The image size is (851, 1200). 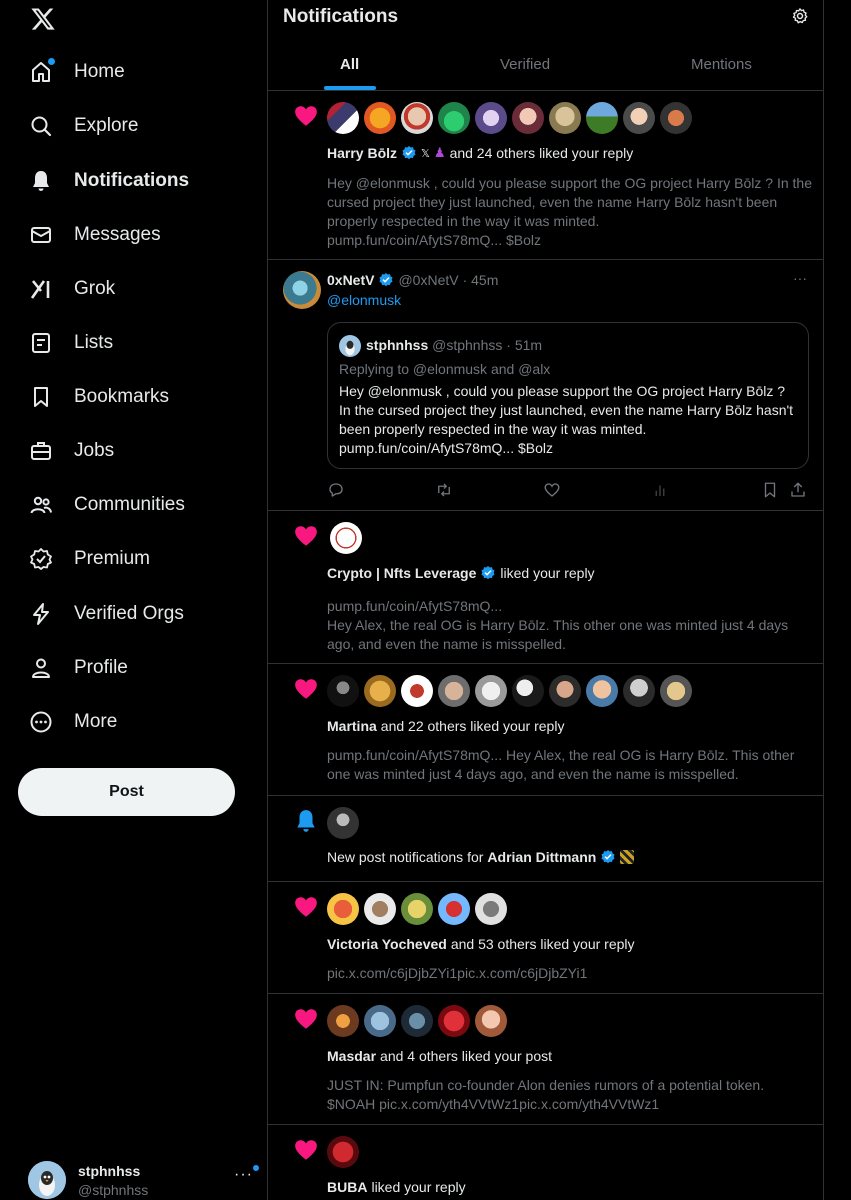 I want to click on tweet-header: 0xNetV @0xNetV · 45m, so click(x=412, y=280).